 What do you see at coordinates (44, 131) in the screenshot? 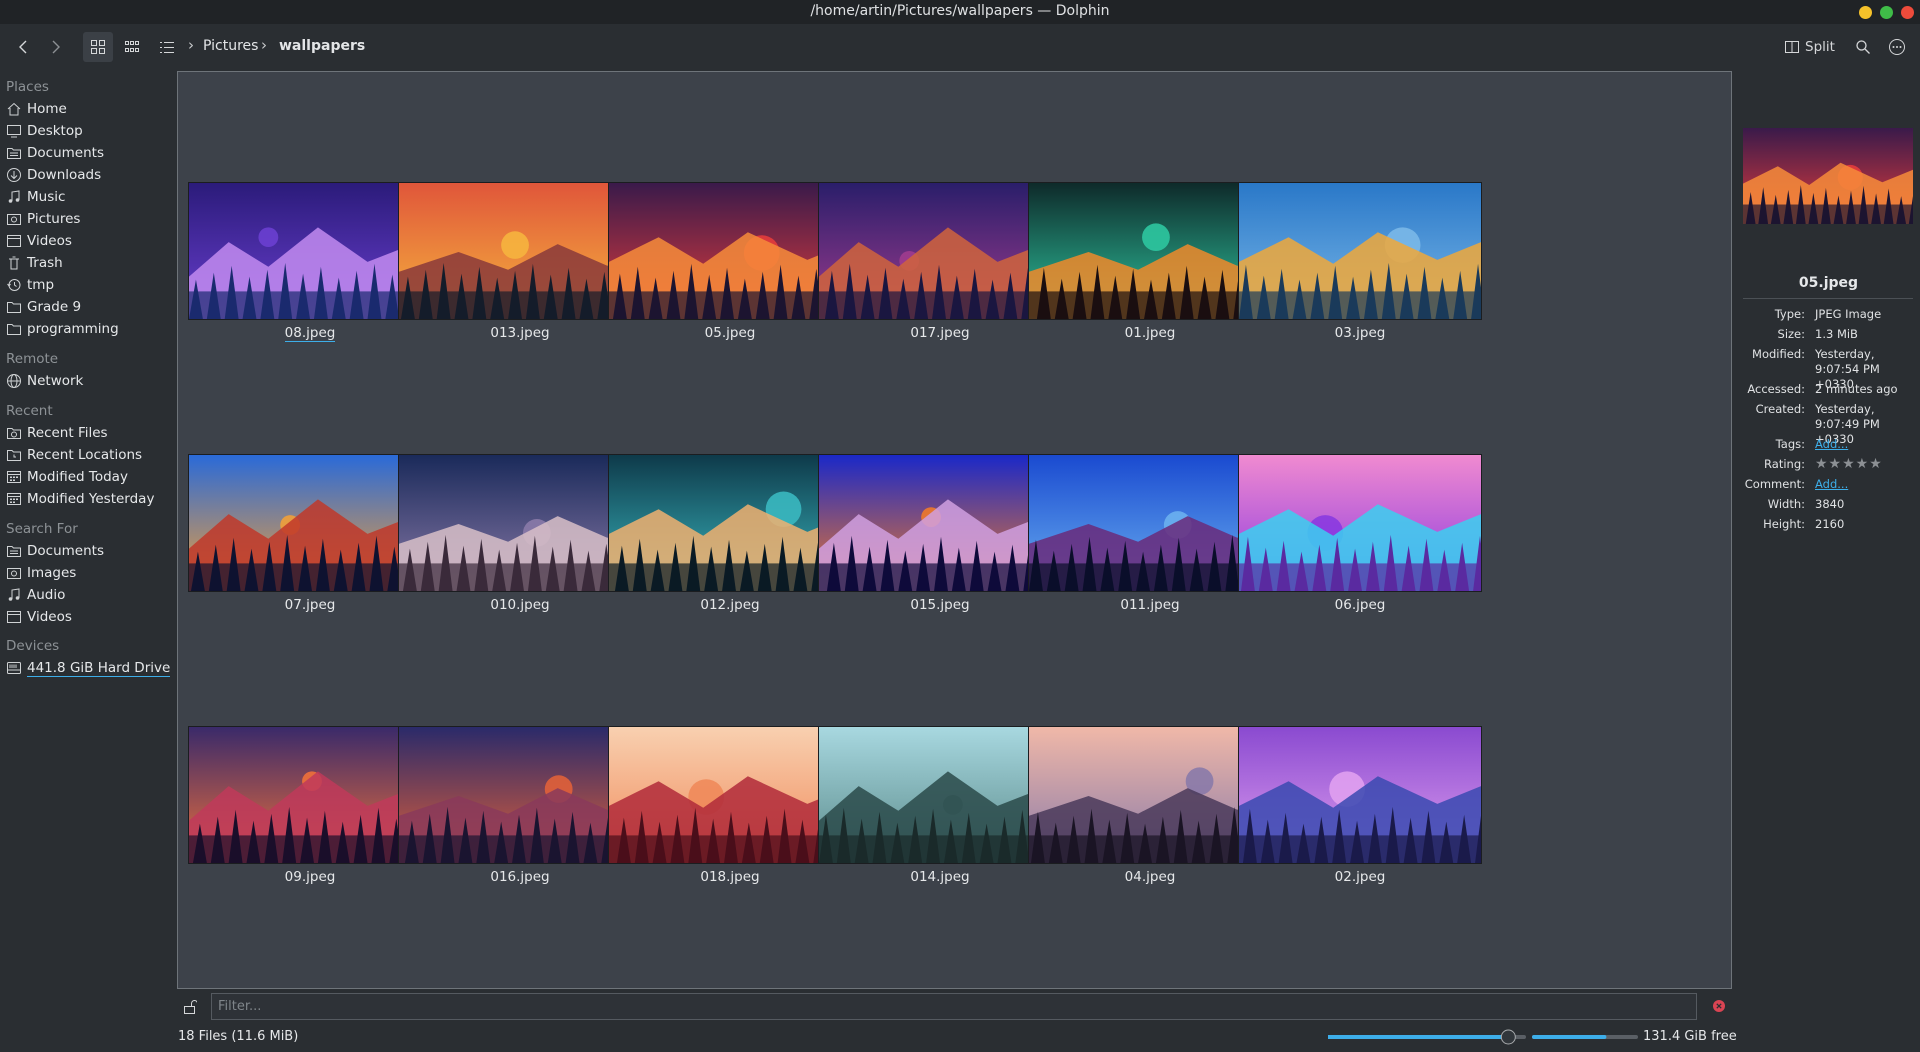
I see `sidebar-item-places-desktop: Desktop` at bounding box center [44, 131].